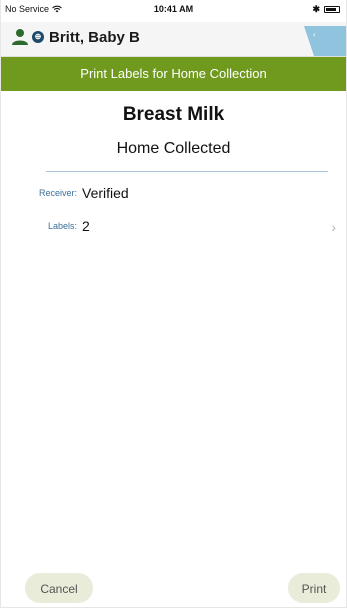 Image resolution: width=347 pixels, height=608 pixels. Describe the element at coordinates (38, 37) in the screenshot. I see `gender-icon: ⊕` at that location.